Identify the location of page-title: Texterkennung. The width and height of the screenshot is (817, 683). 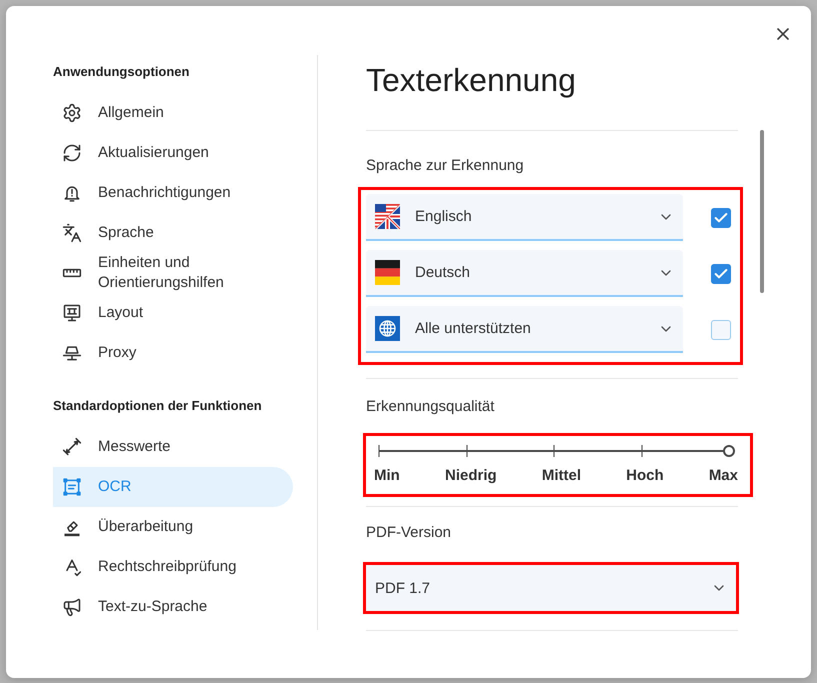
(471, 80).